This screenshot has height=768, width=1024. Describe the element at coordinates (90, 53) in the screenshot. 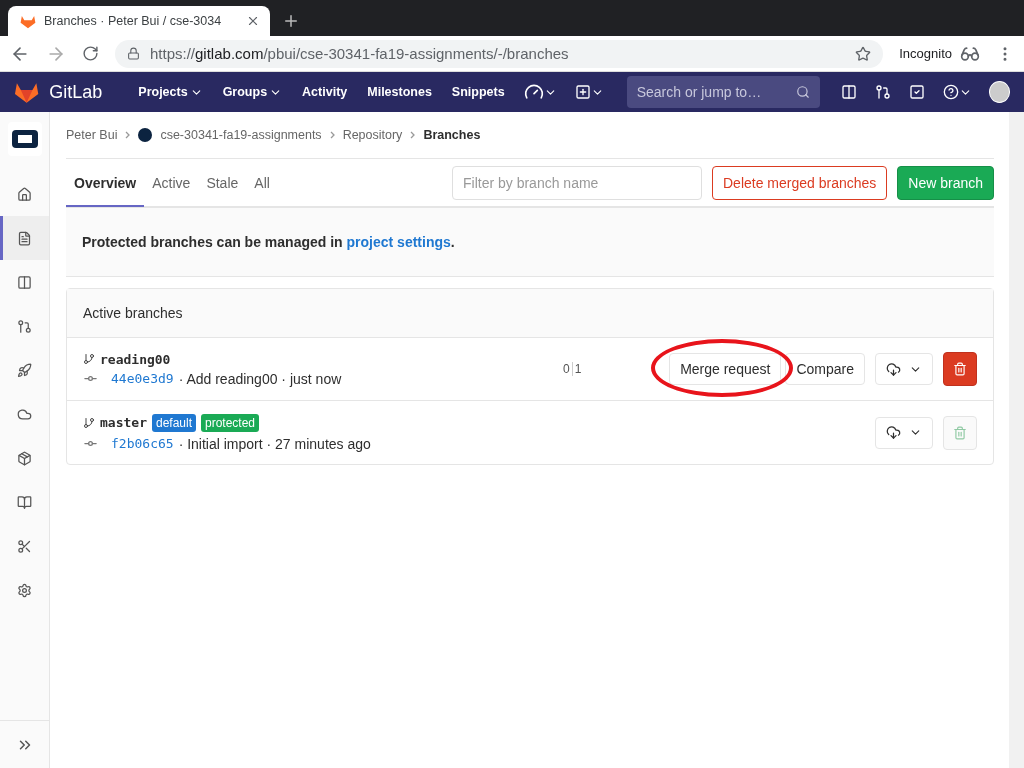

I see `reload-icon` at that location.